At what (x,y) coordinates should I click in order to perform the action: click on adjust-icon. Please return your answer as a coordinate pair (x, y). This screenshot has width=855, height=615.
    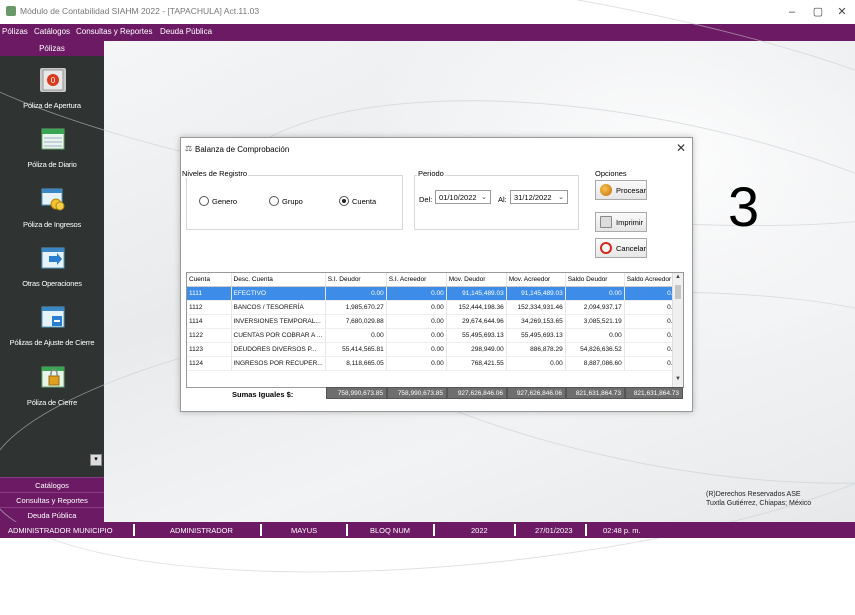
    Looking at the image, I should click on (53, 317).